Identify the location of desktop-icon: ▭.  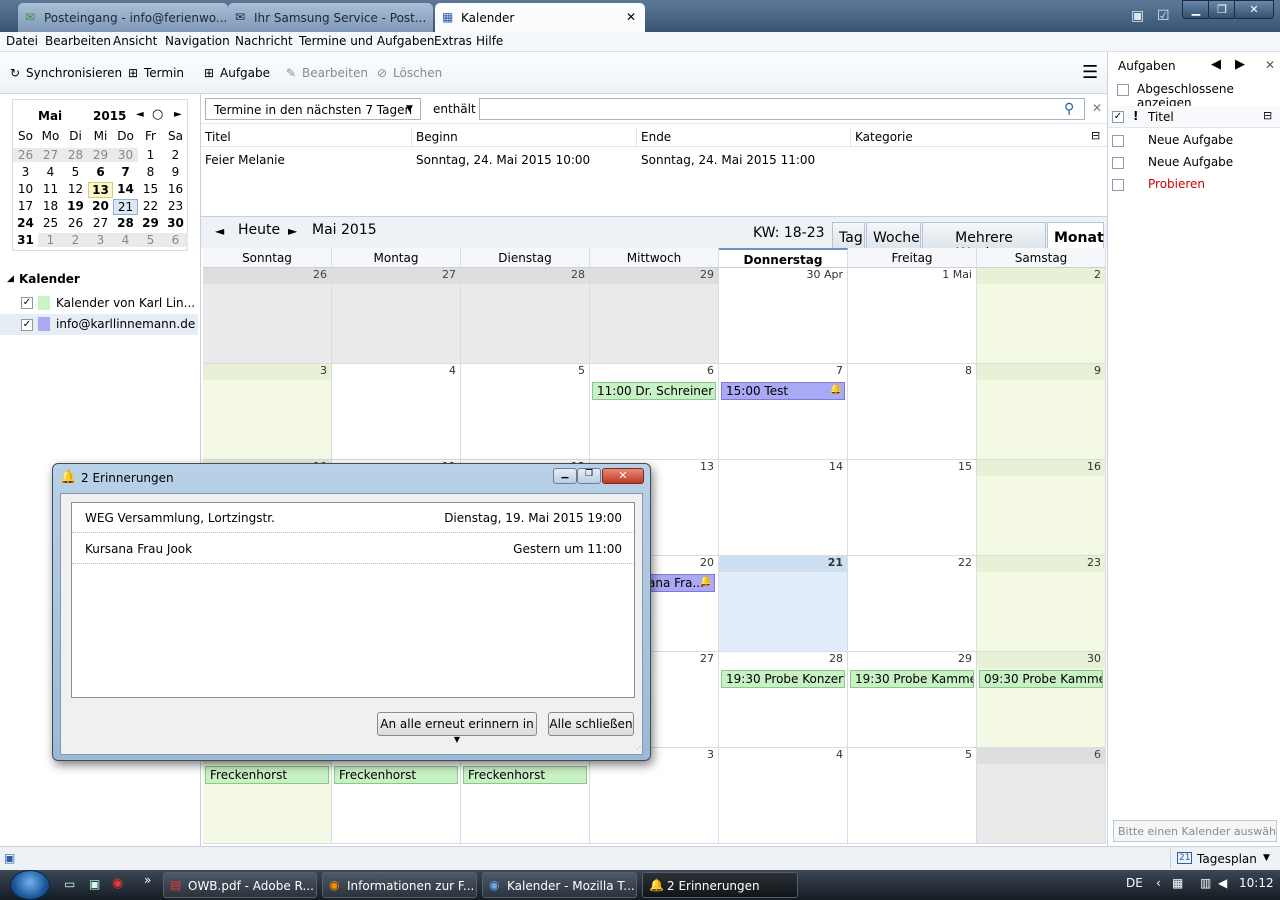
(69, 884).